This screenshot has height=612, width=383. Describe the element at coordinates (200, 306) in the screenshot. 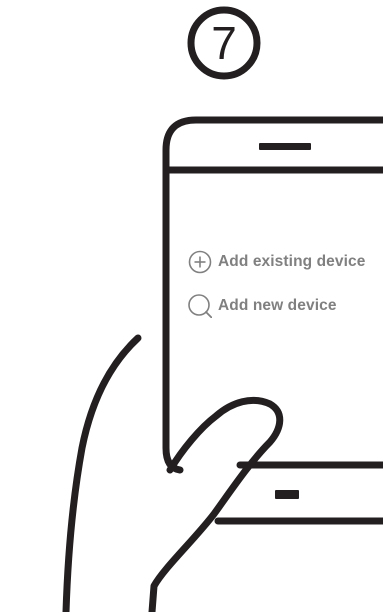

I see `magnifier-icon` at that location.